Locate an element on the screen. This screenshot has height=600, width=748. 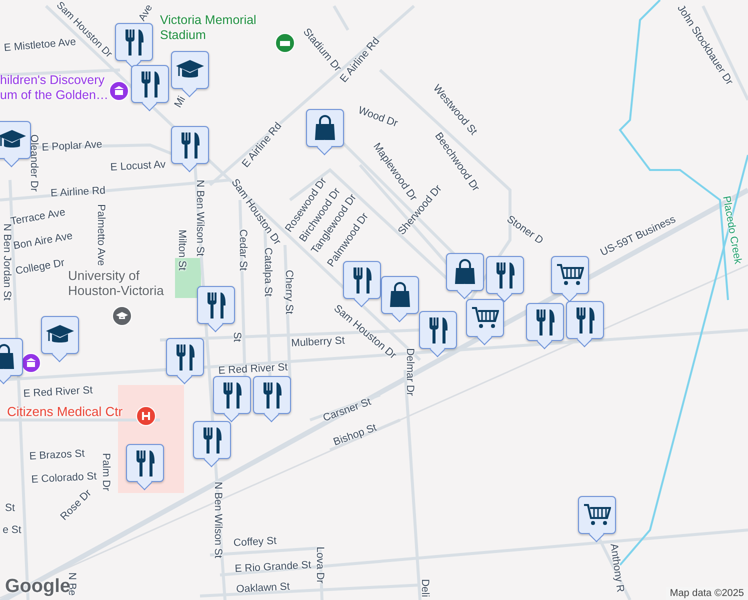
street-label: Delmar Dr is located at coordinates (410, 372).